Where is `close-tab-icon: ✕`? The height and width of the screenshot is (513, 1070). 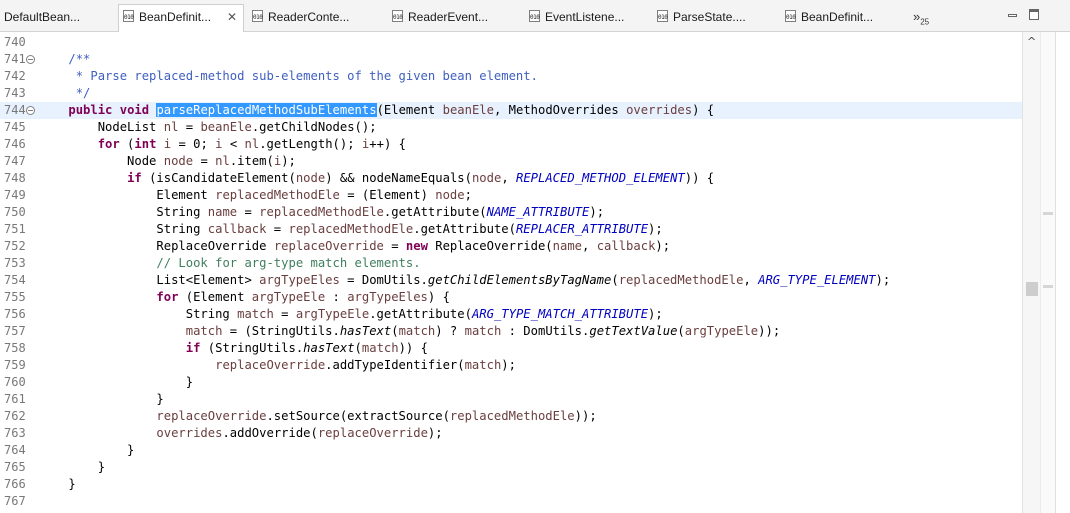 close-tab-icon: ✕ is located at coordinates (232, 17).